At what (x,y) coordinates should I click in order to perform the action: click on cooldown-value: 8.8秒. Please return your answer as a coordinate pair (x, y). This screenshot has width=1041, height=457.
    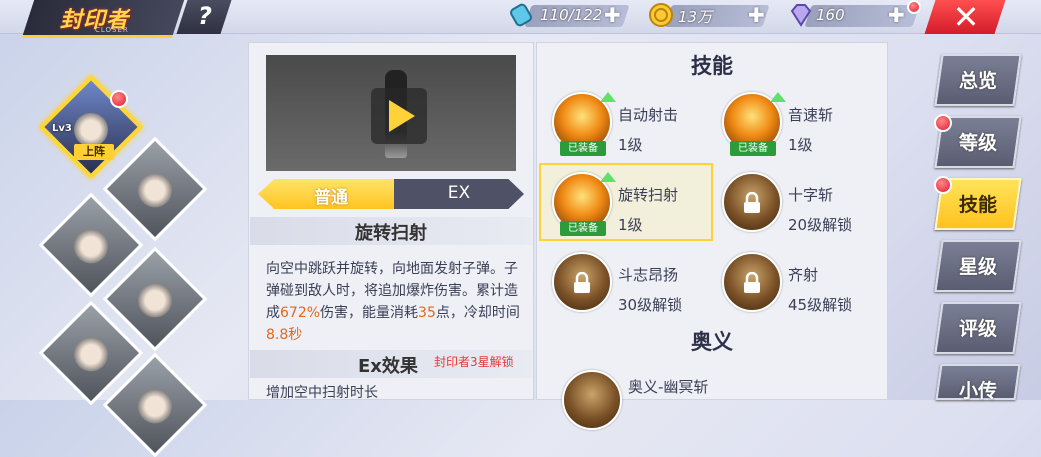
    Looking at the image, I should click on (284, 335).